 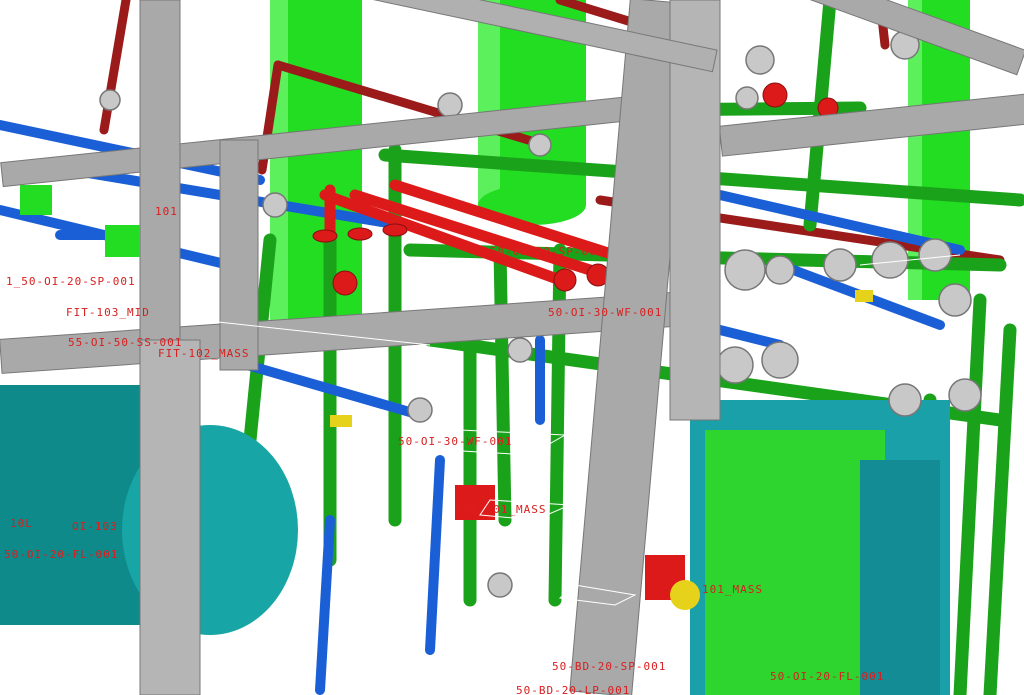 What do you see at coordinates (108, 312) in the screenshot?
I see `tag-label: FIT-103_MID` at bounding box center [108, 312].